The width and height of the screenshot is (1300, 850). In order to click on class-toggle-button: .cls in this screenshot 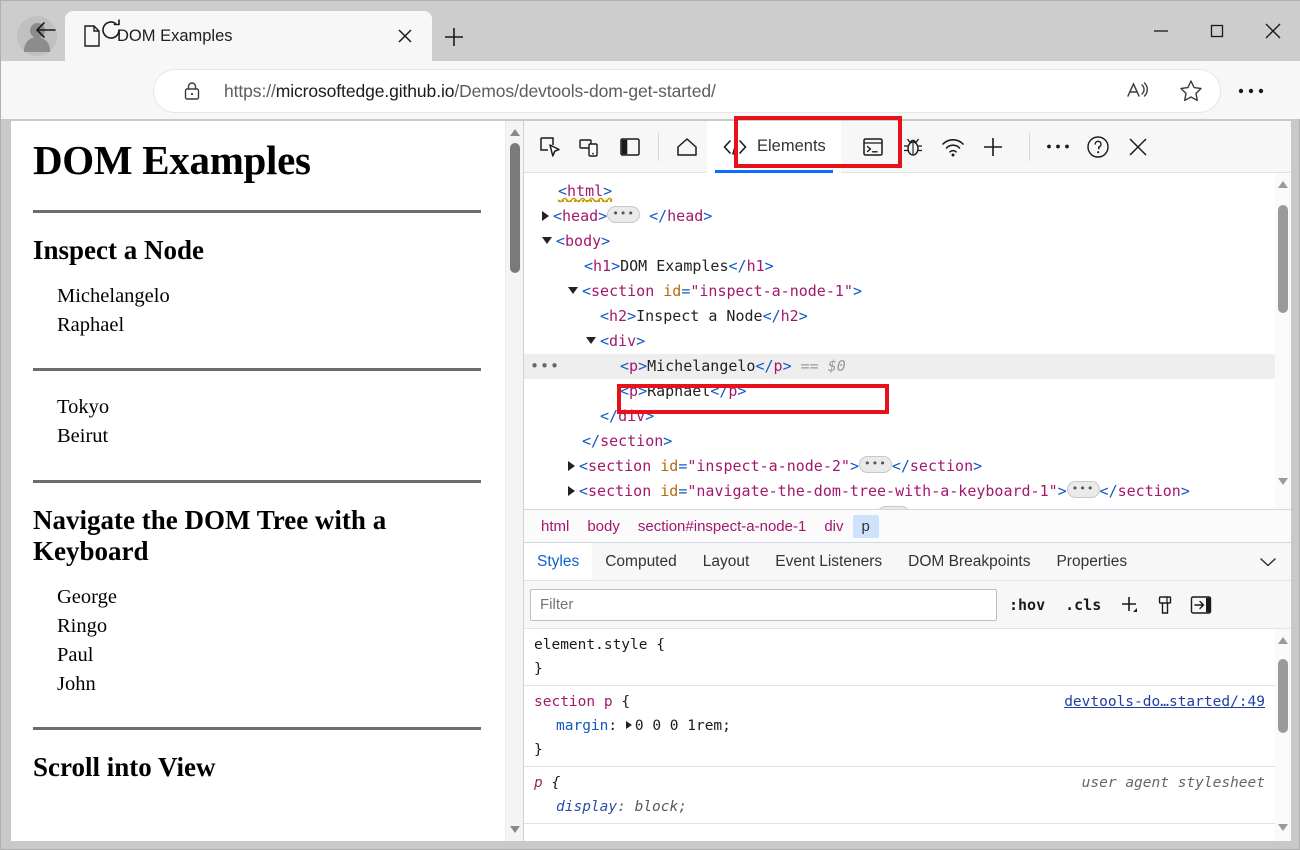, I will do `click(1083, 605)`.